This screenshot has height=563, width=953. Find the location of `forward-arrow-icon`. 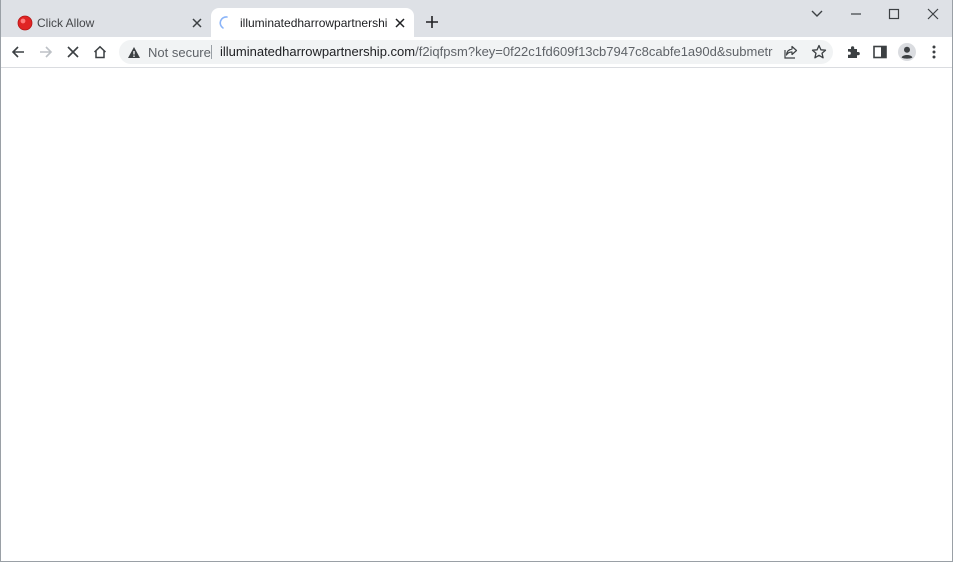

forward-arrow-icon is located at coordinates (46, 52).